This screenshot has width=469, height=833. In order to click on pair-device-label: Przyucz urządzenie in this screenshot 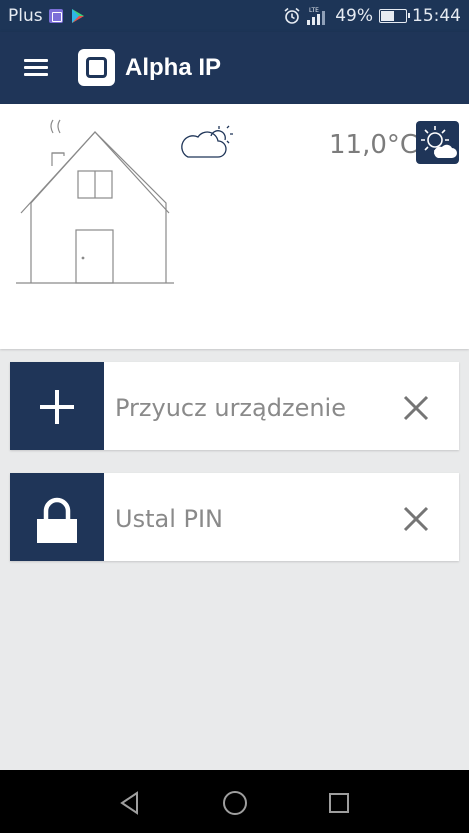, I will do `click(230, 408)`.